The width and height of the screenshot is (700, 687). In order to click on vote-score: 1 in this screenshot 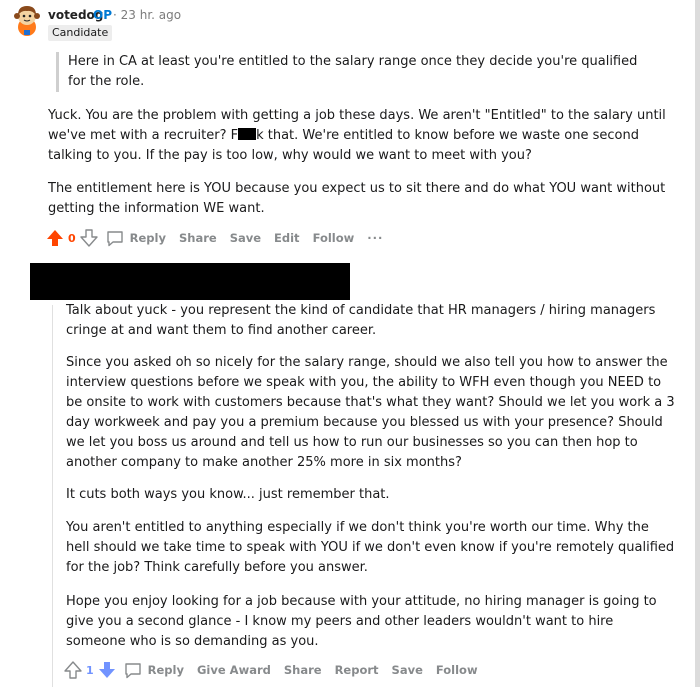, I will do `click(90, 670)`.